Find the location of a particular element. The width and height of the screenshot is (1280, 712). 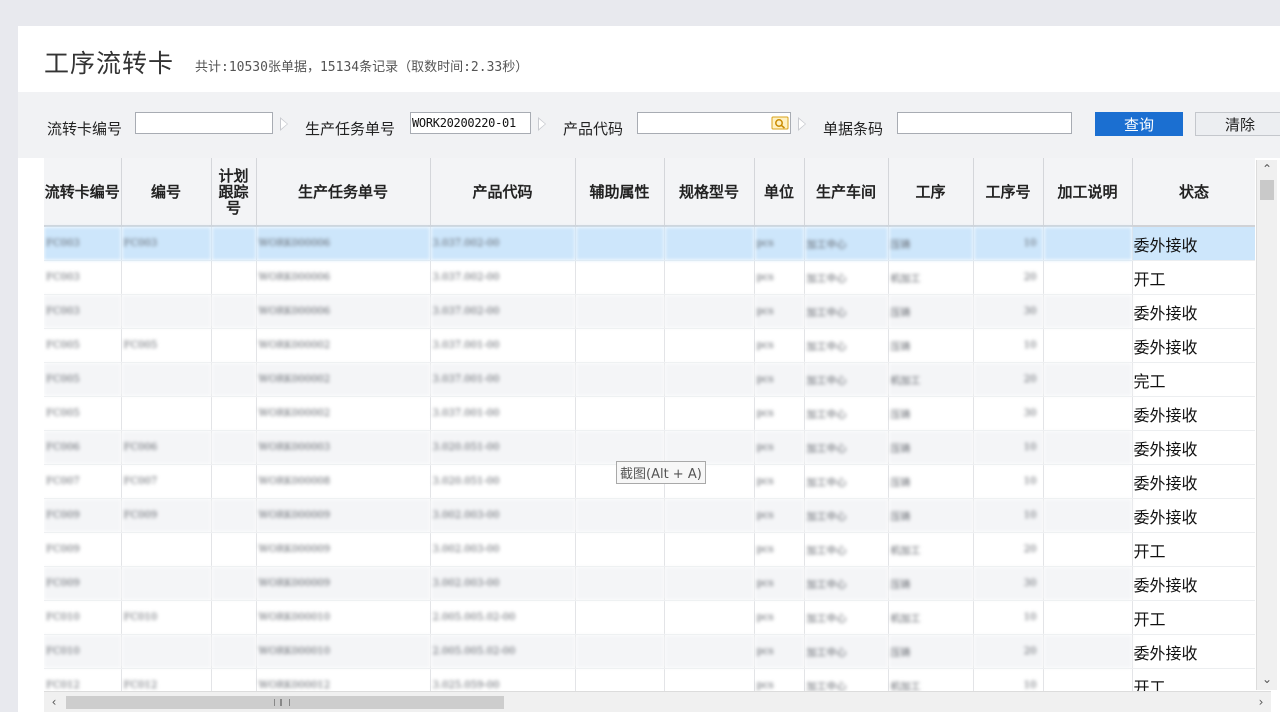

clear-button: 清除 is located at coordinates (1237, 124).